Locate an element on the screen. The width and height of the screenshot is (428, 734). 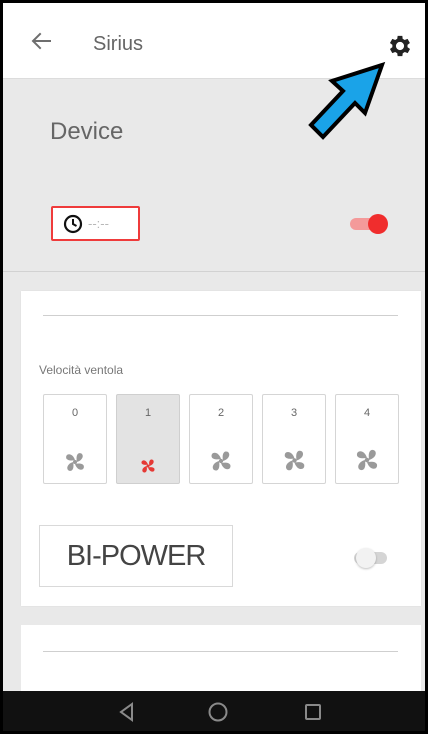
timer-button: --:-- is located at coordinates (95, 223).